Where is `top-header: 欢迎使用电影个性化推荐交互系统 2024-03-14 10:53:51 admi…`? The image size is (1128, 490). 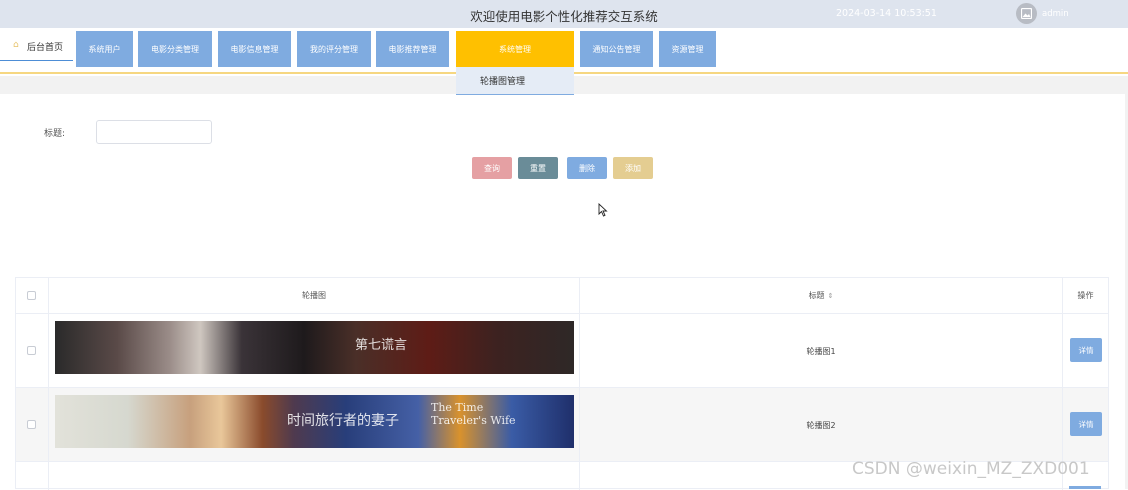 top-header: 欢迎使用电影个性化推荐交互系统 2024-03-14 10:53:51 admi… is located at coordinates (564, 14).